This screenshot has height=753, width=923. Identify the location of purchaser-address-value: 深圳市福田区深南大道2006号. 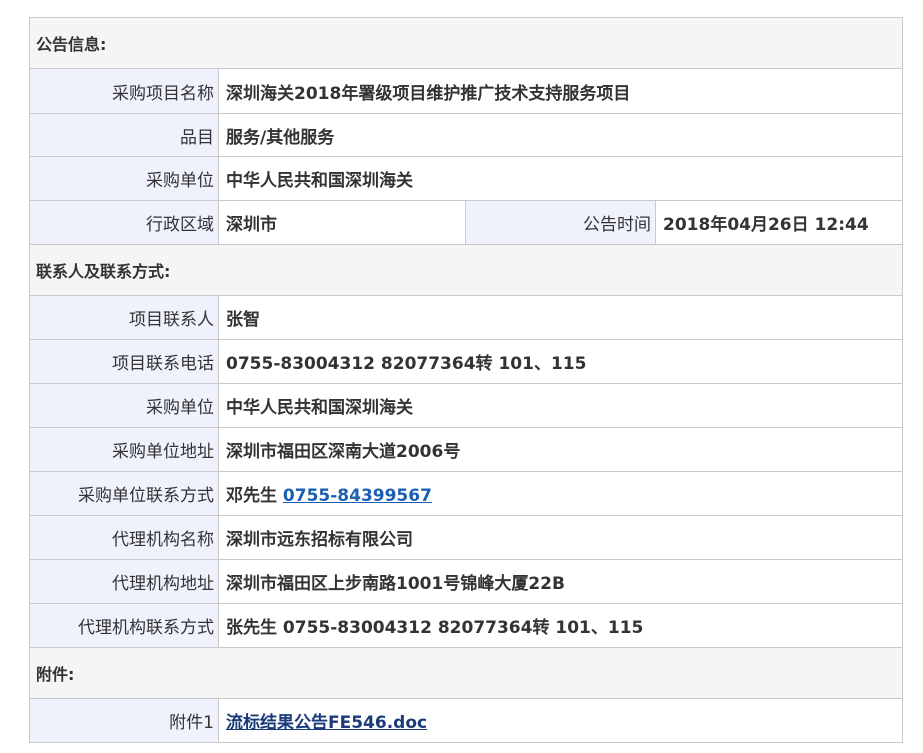
(560, 449).